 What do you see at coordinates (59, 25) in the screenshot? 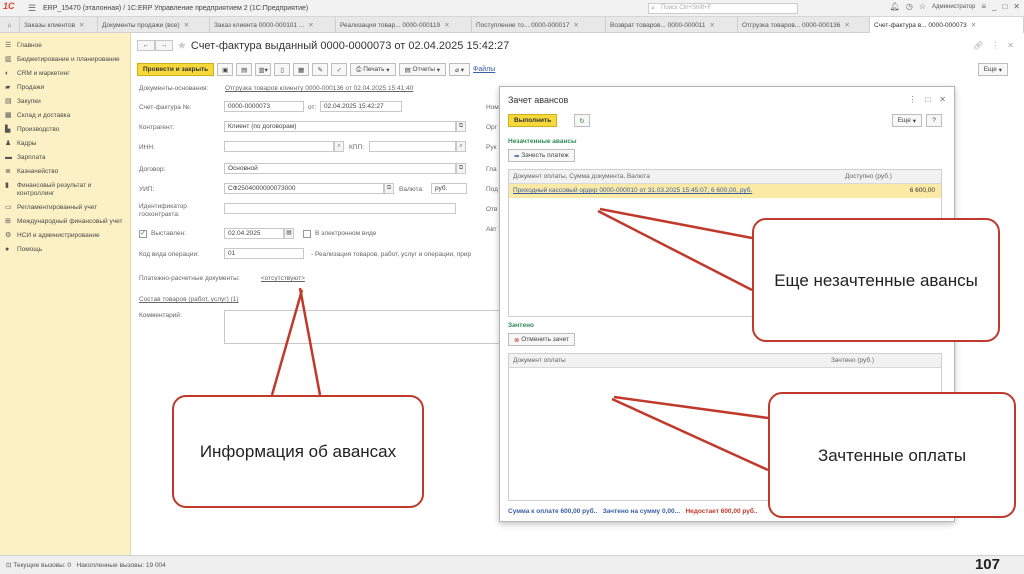
I see `tab-orders: Заказы клиентов ✕` at bounding box center [59, 25].